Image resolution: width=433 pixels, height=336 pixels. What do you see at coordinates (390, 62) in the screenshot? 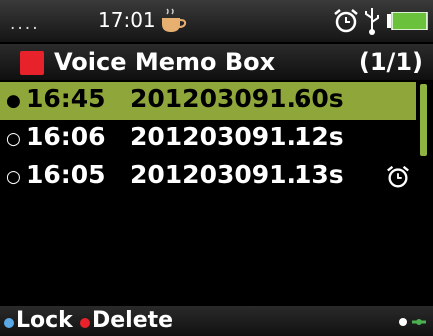
I see `page-counter: (1/1)` at bounding box center [390, 62].